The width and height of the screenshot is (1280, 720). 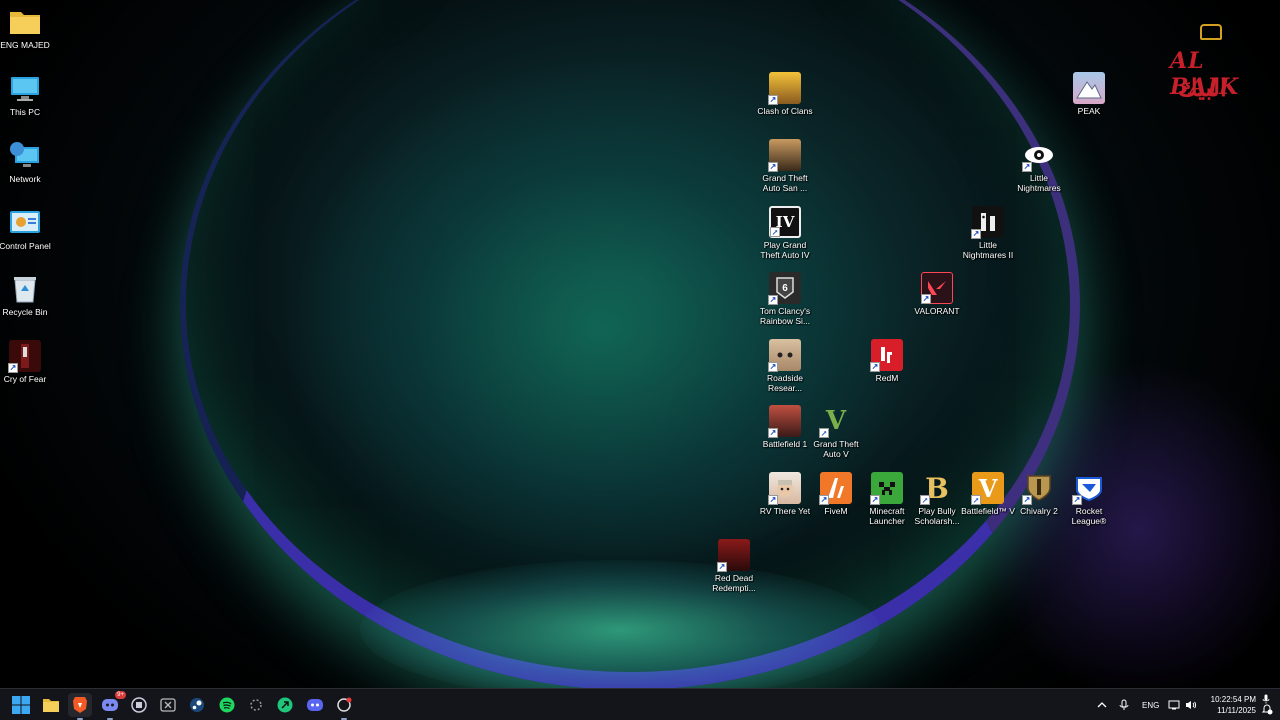 What do you see at coordinates (1089, 88) in the screenshot?
I see `peak-icon` at bounding box center [1089, 88].